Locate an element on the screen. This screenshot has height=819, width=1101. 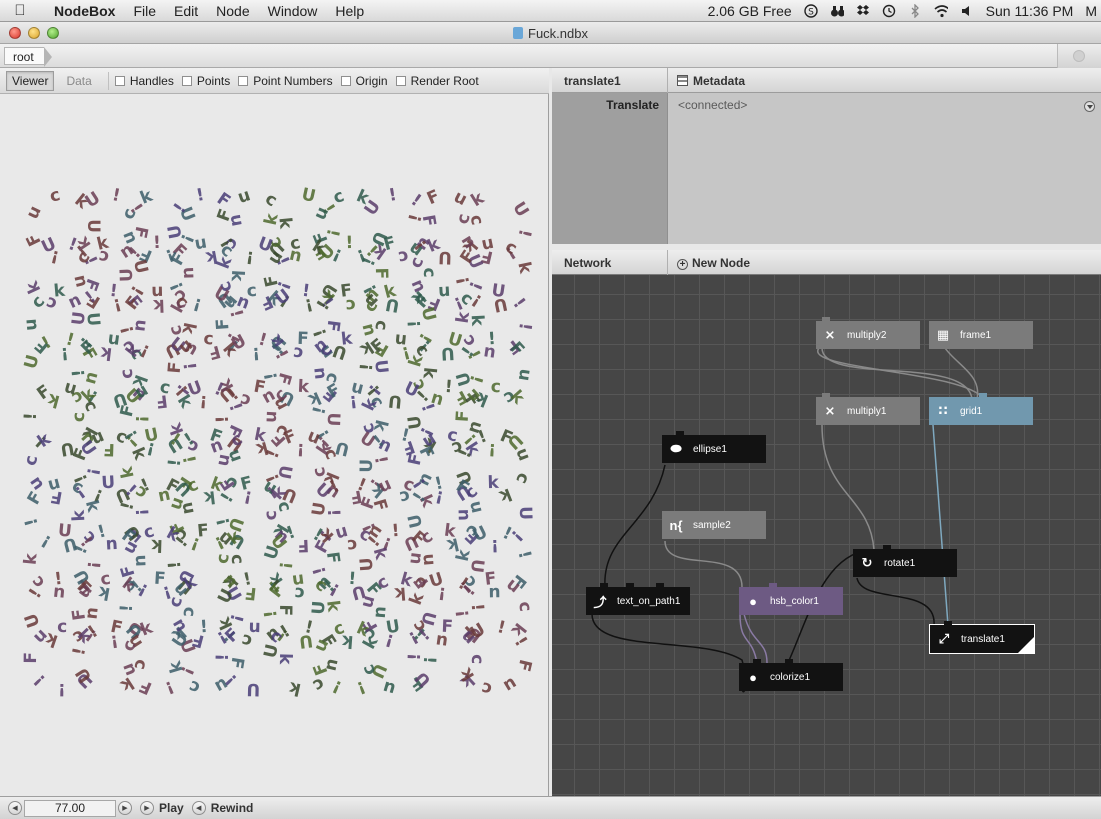
tab-viewer: Viewer is located at coordinates (30, 80).